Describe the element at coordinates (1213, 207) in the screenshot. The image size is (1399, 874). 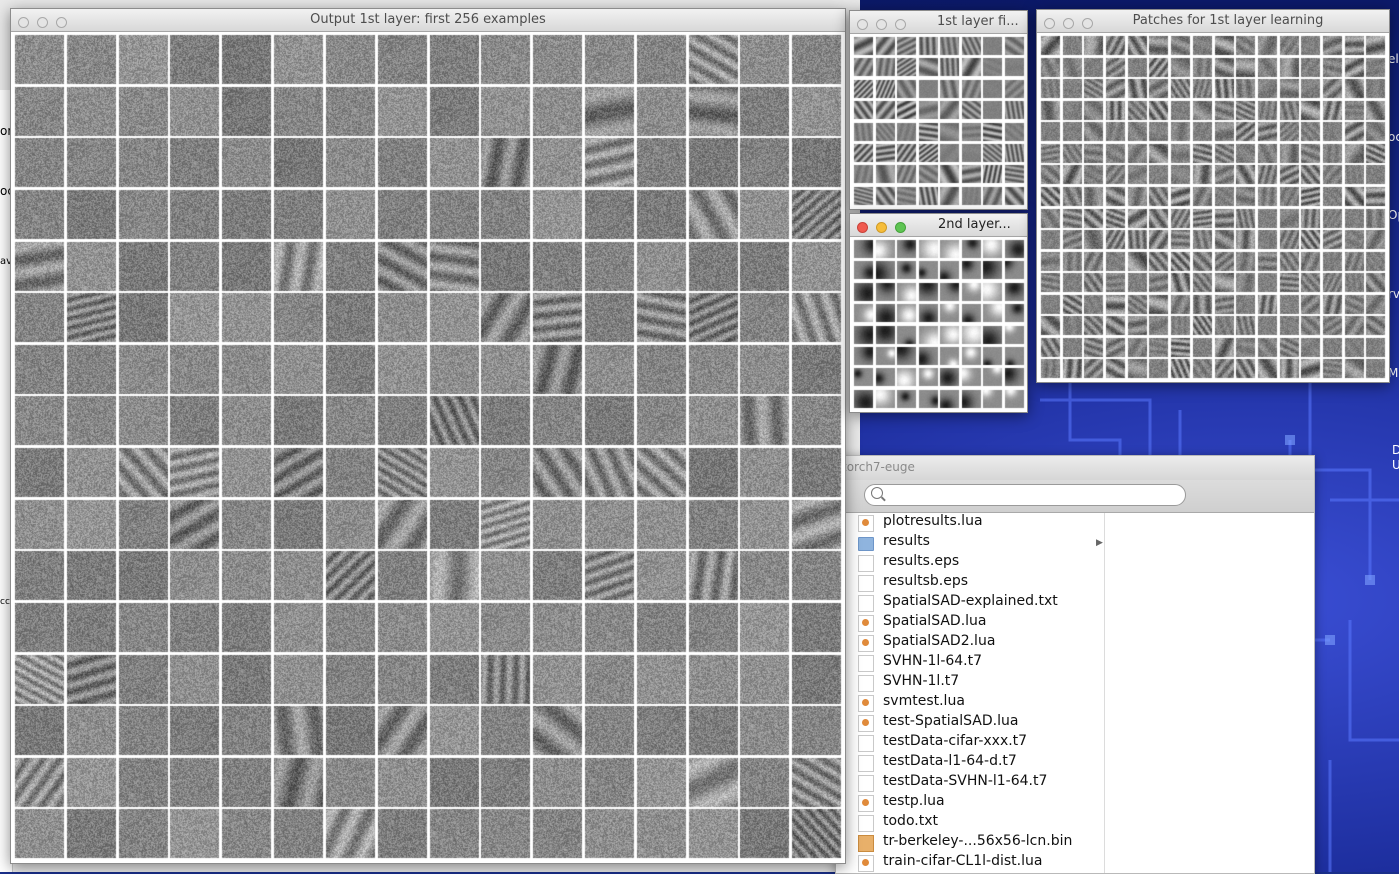
I see `patches-grid` at that location.